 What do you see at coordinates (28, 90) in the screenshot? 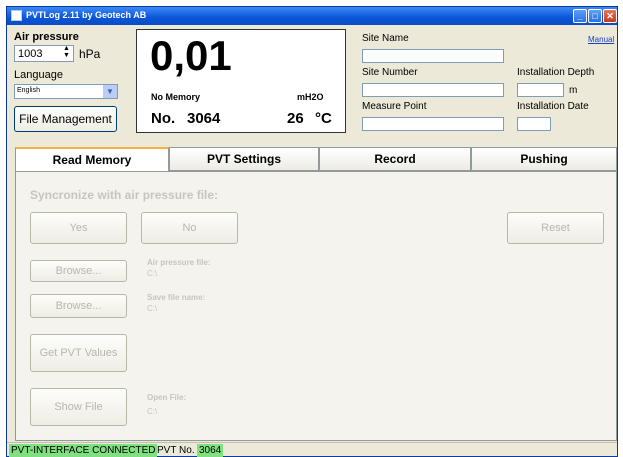
I see `language-value: English` at bounding box center [28, 90].